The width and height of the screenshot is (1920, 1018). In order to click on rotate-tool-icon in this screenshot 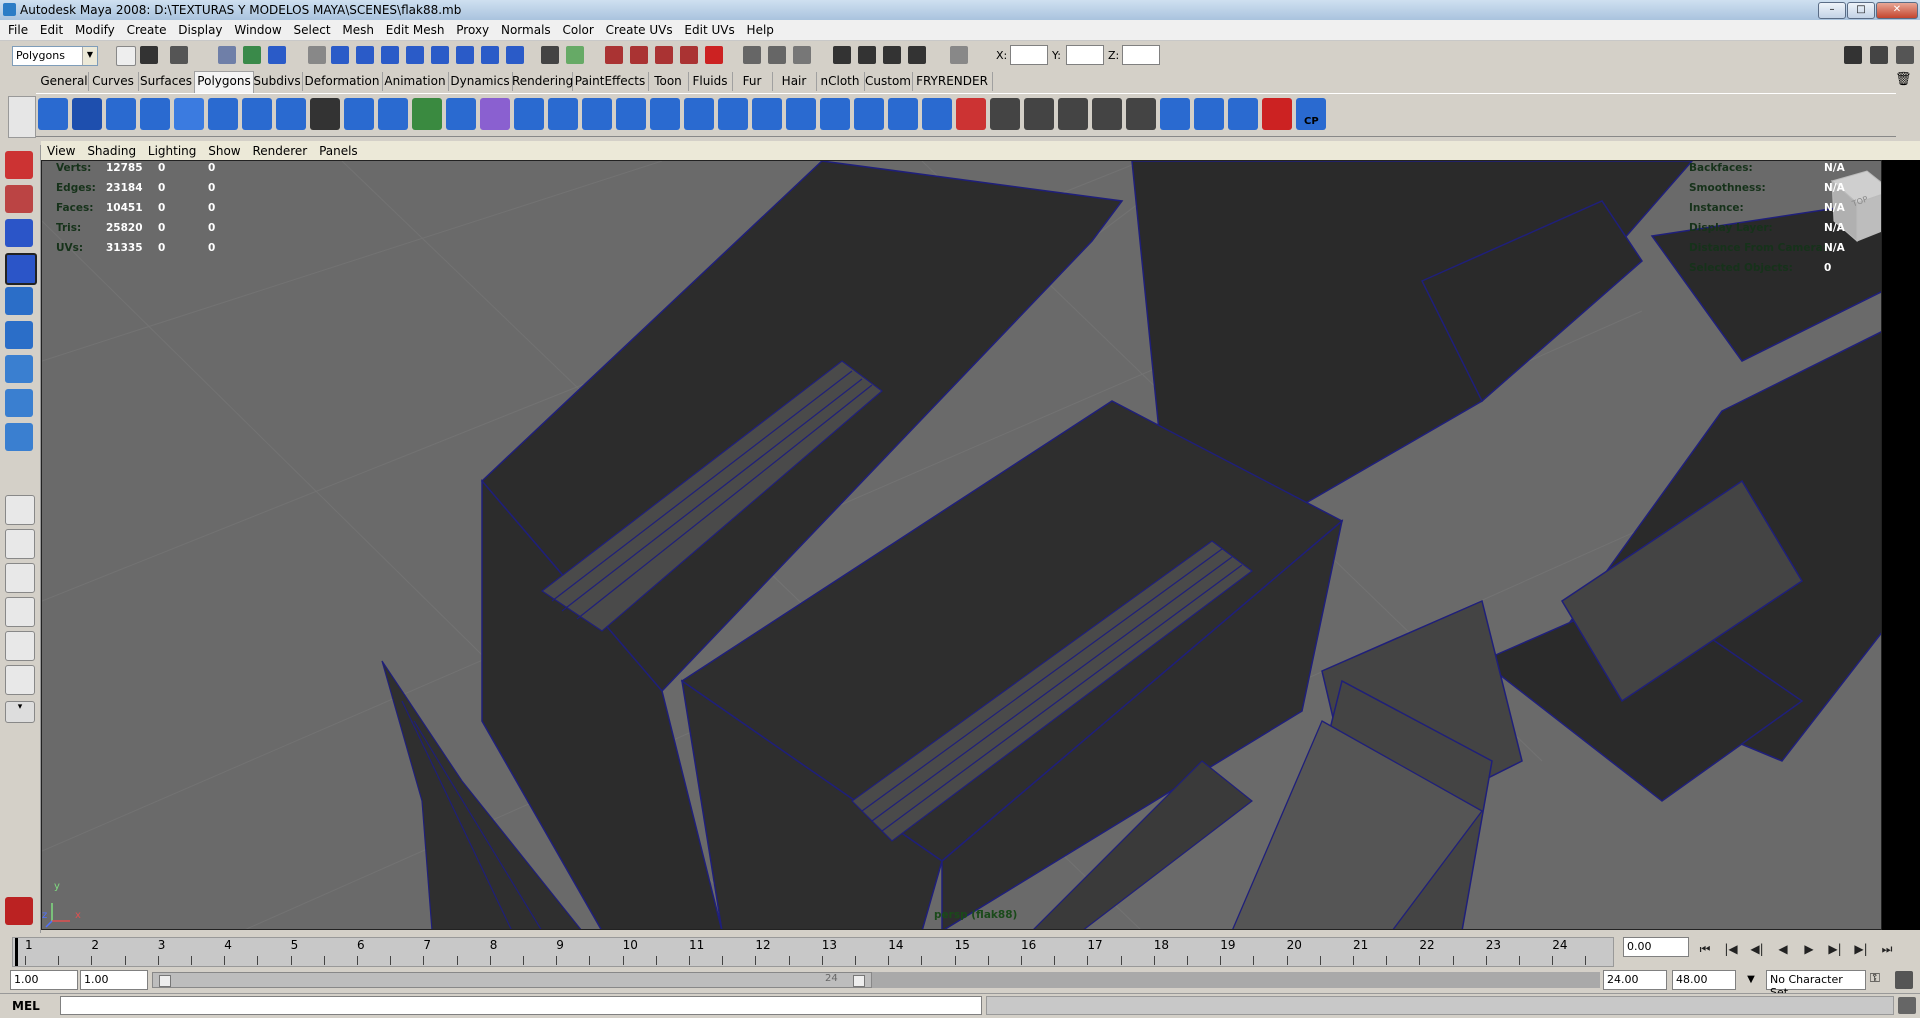, I will do `click(19, 301)`.